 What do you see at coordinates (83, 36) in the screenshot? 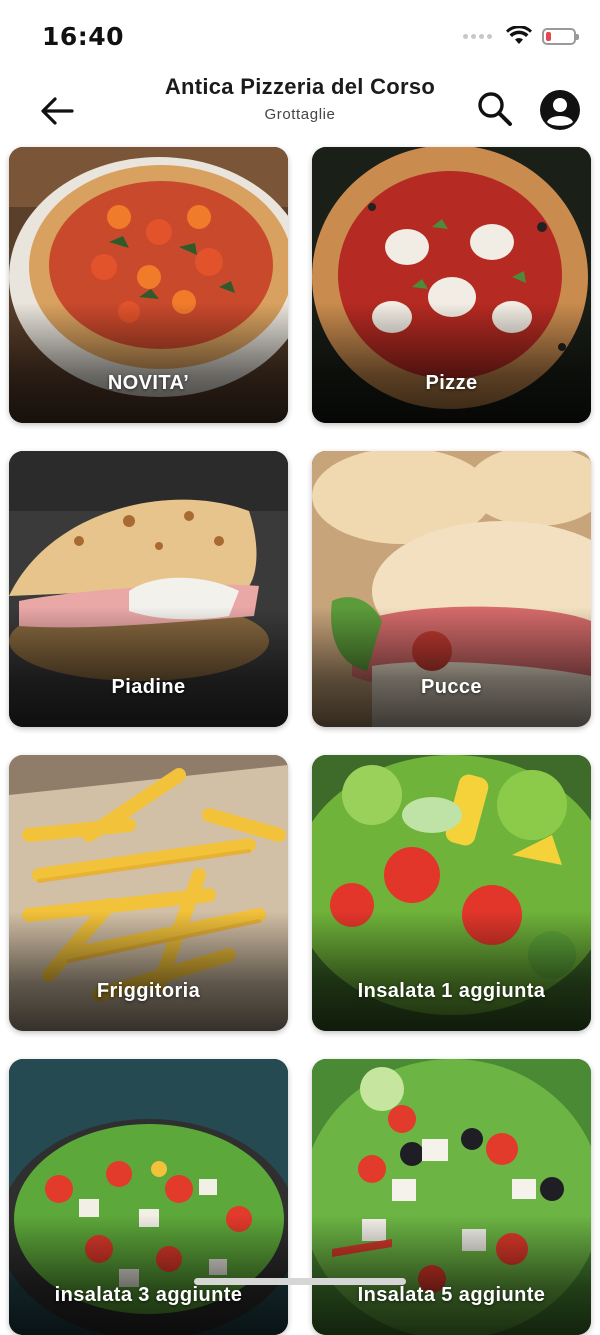
I see `status-time: 16:40` at bounding box center [83, 36].